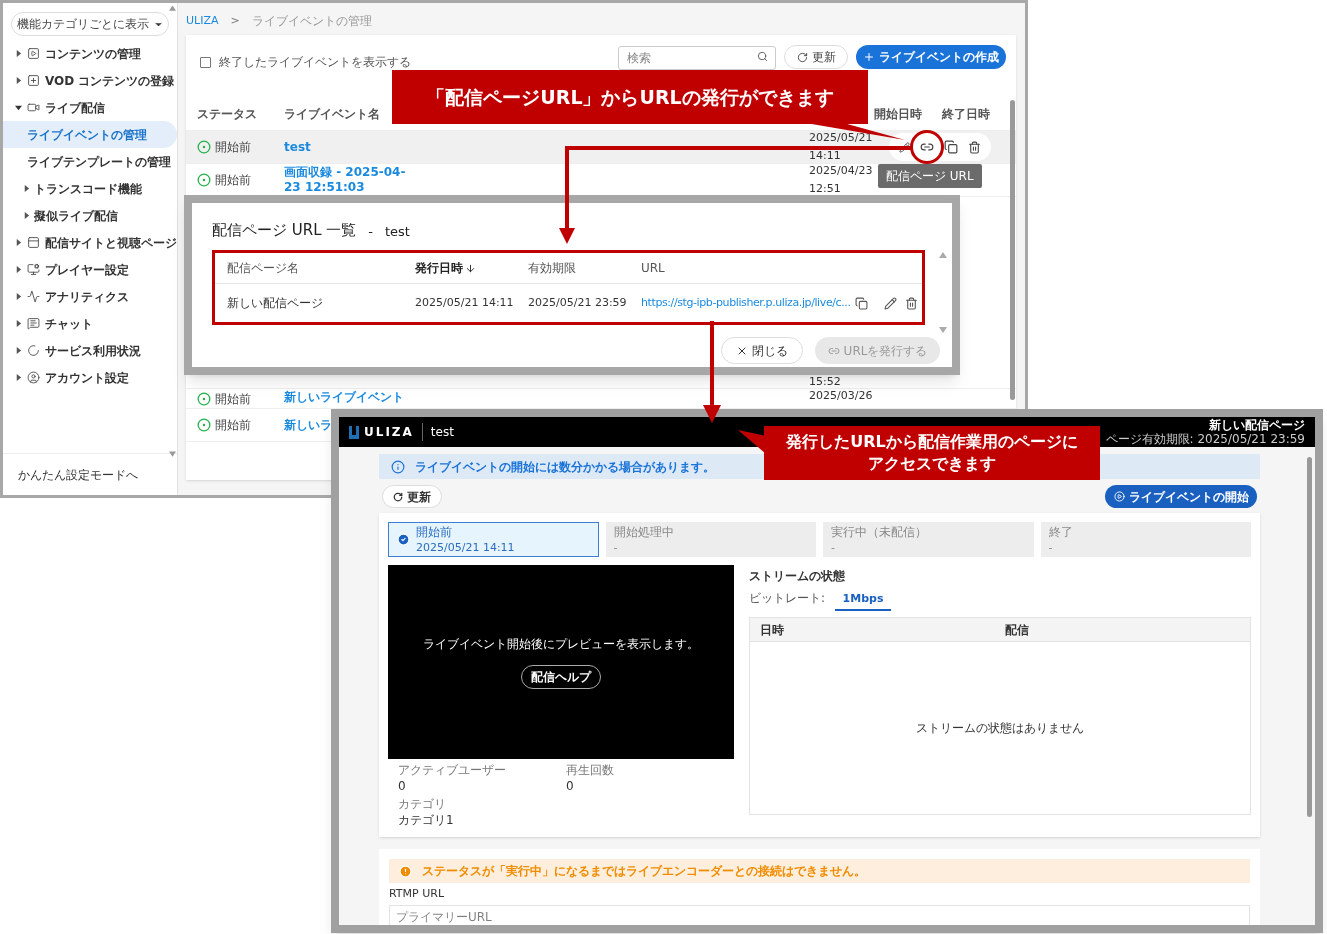  What do you see at coordinates (561, 644) in the screenshot?
I see `preview-message: ライブイベント開始後にプレビューを表示します。` at bounding box center [561, 644].